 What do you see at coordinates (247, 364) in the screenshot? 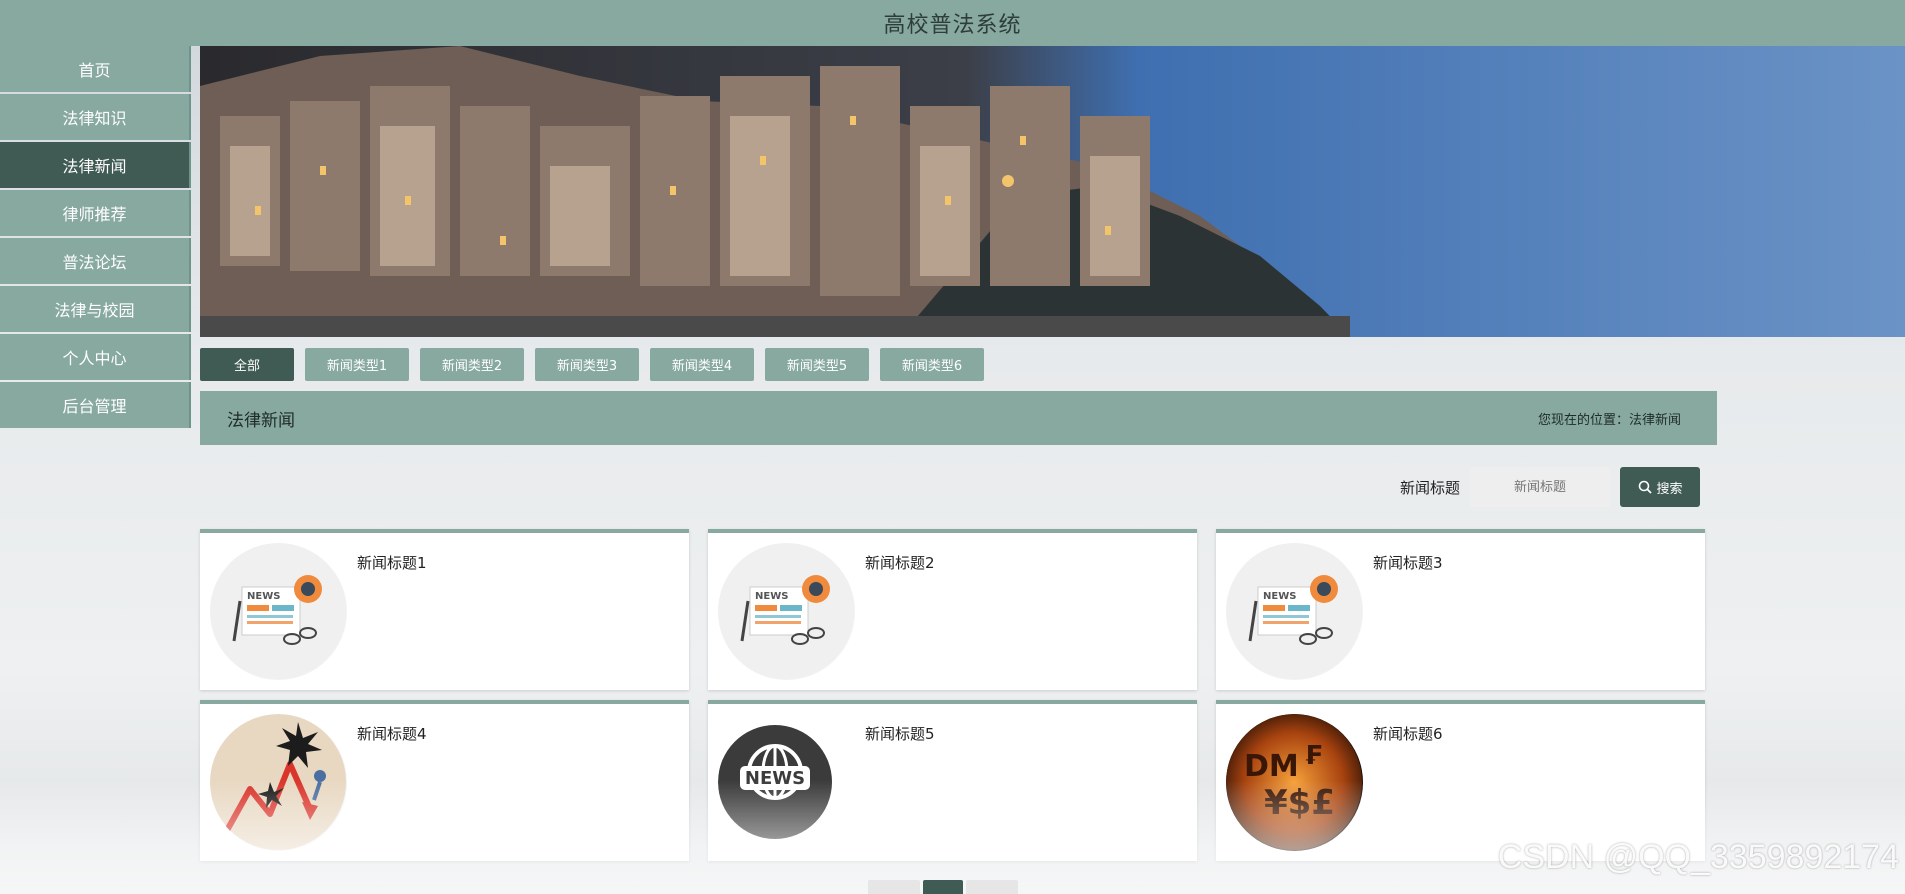
I see `tab-all: 全部` at bounding box center [247, 364].